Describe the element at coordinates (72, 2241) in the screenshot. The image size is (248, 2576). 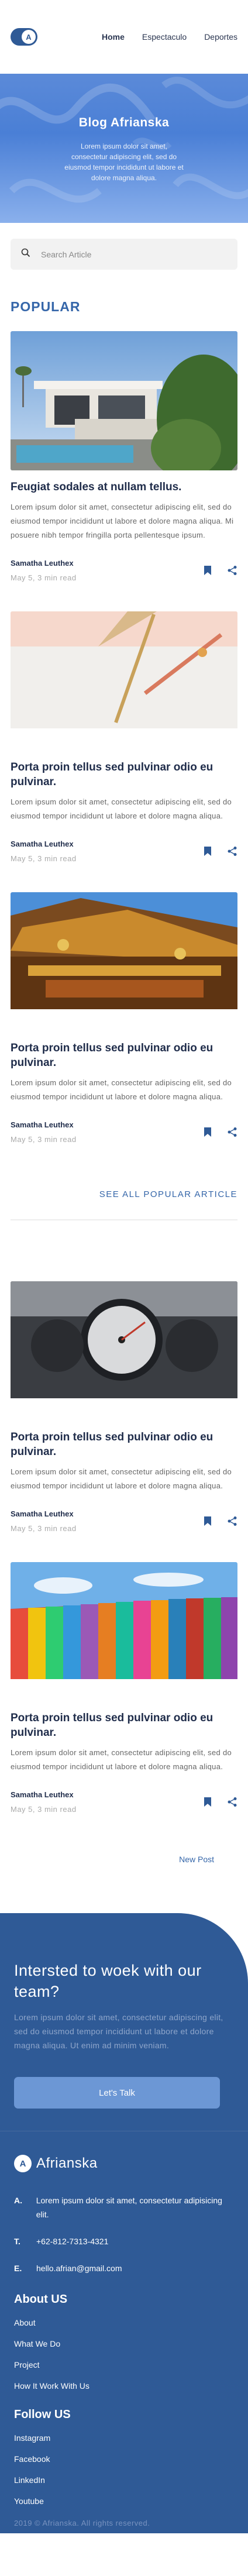
I see `contact-value: +62-812-7313-4321` at that location.